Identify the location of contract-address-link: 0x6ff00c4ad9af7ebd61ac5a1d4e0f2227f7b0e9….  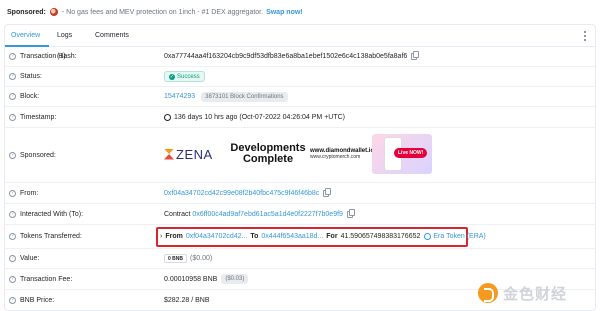
(267, 214).